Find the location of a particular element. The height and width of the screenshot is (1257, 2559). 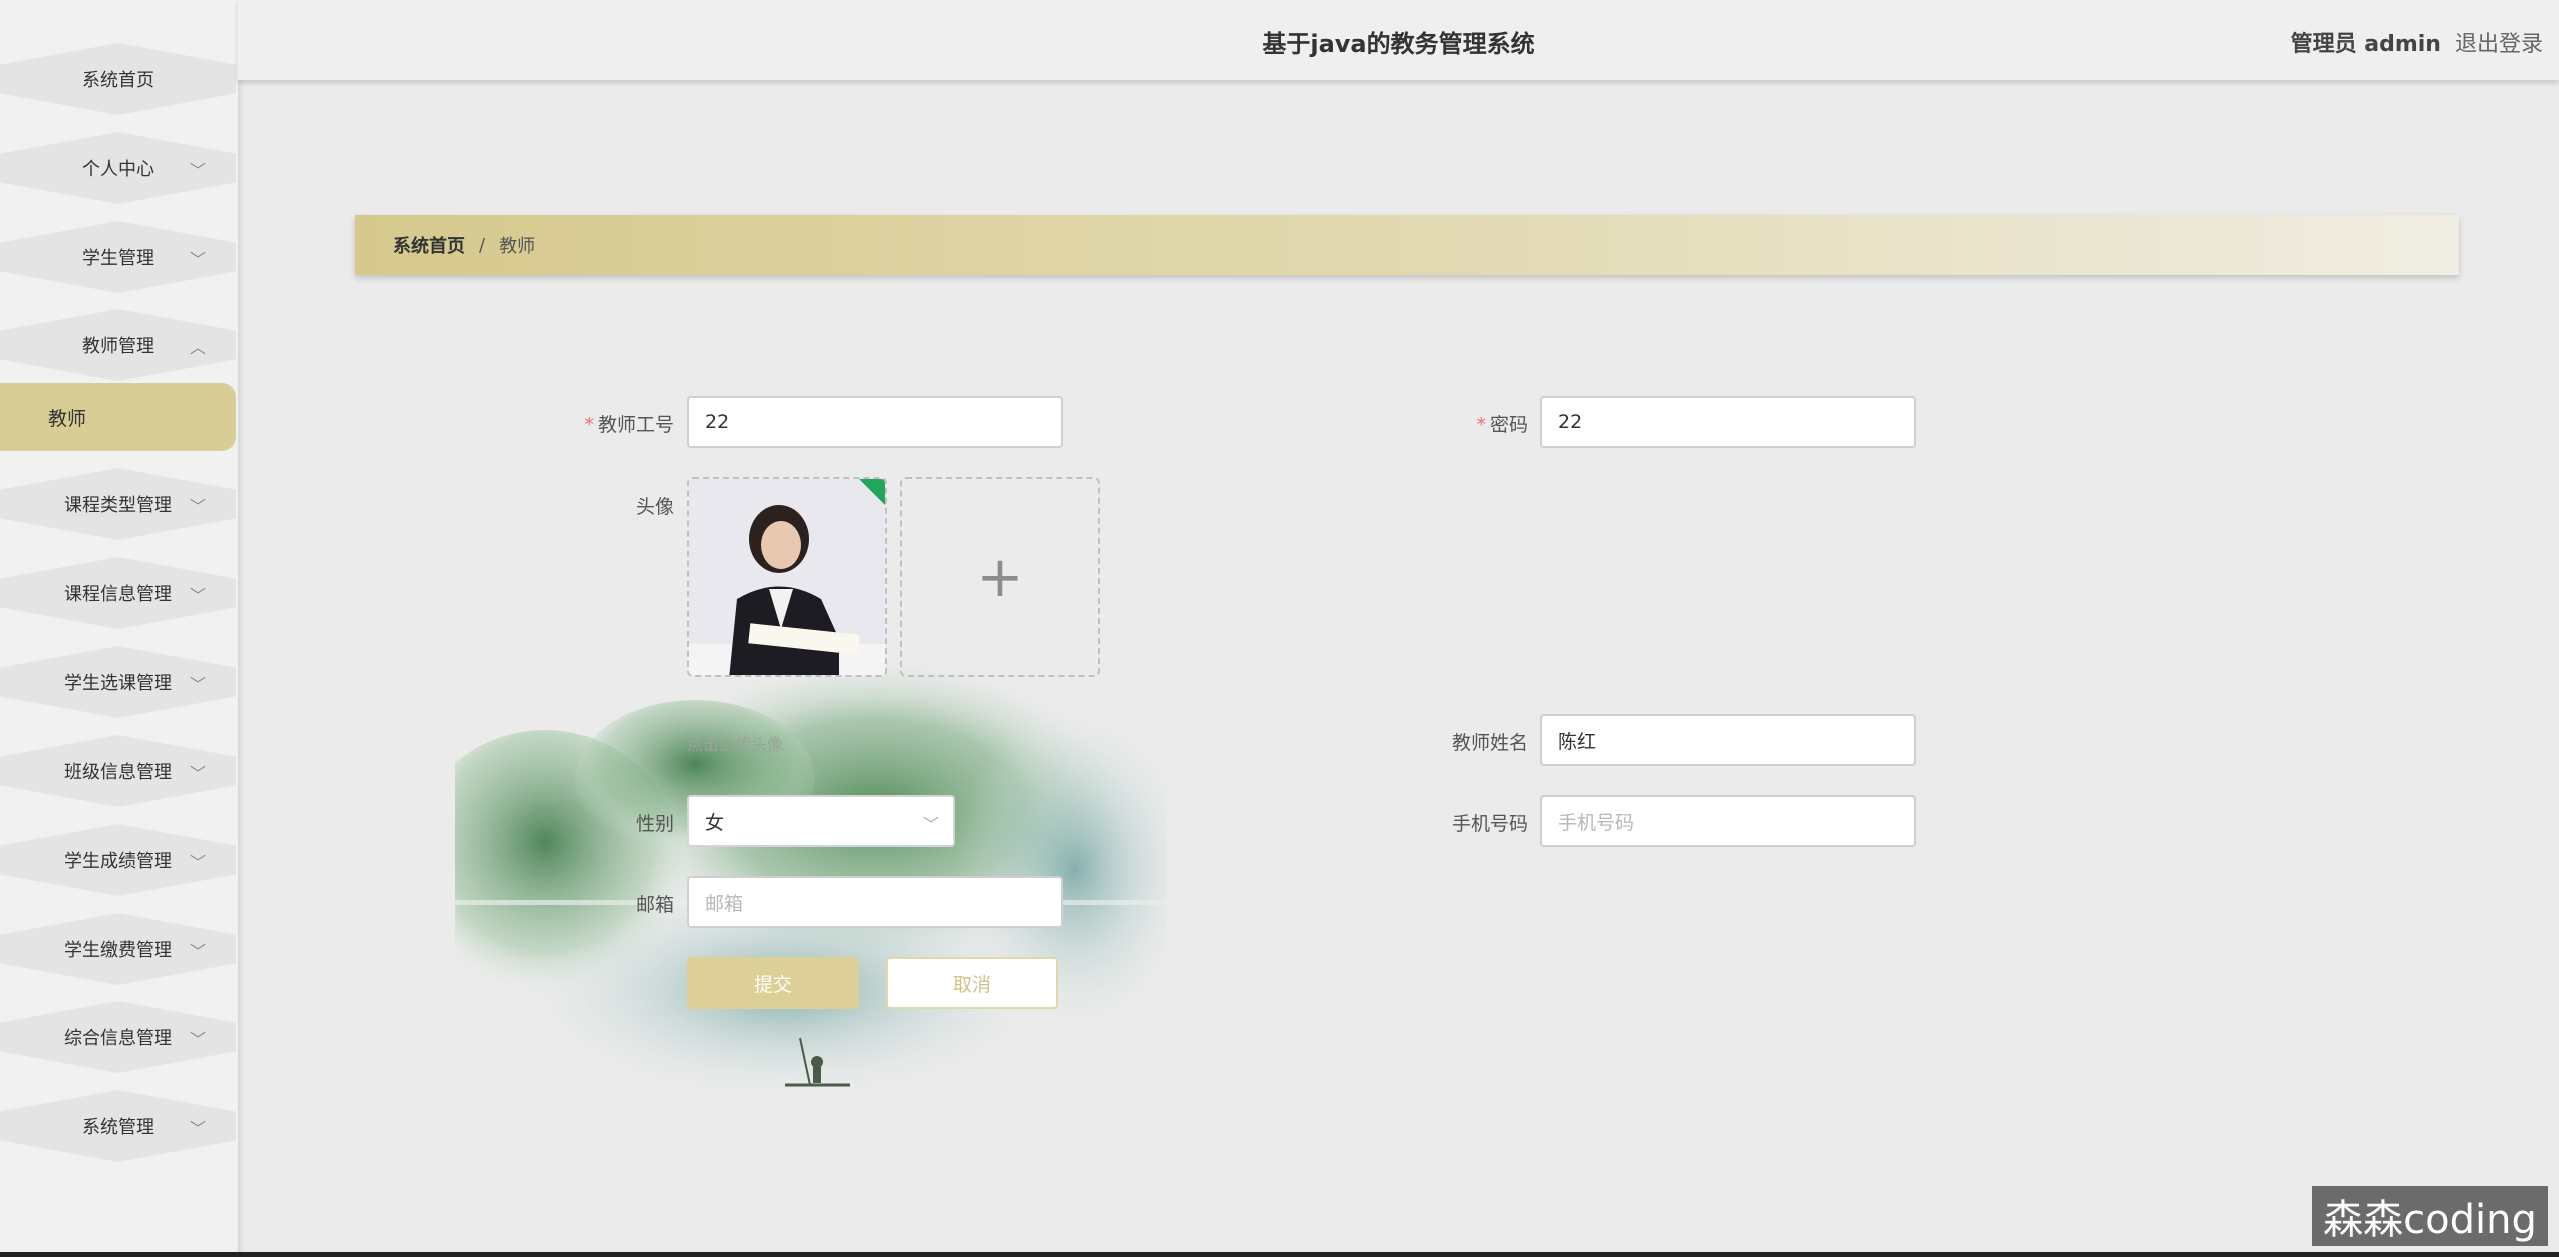

email-input: 邮箱 is located at coordinates (875, 902).